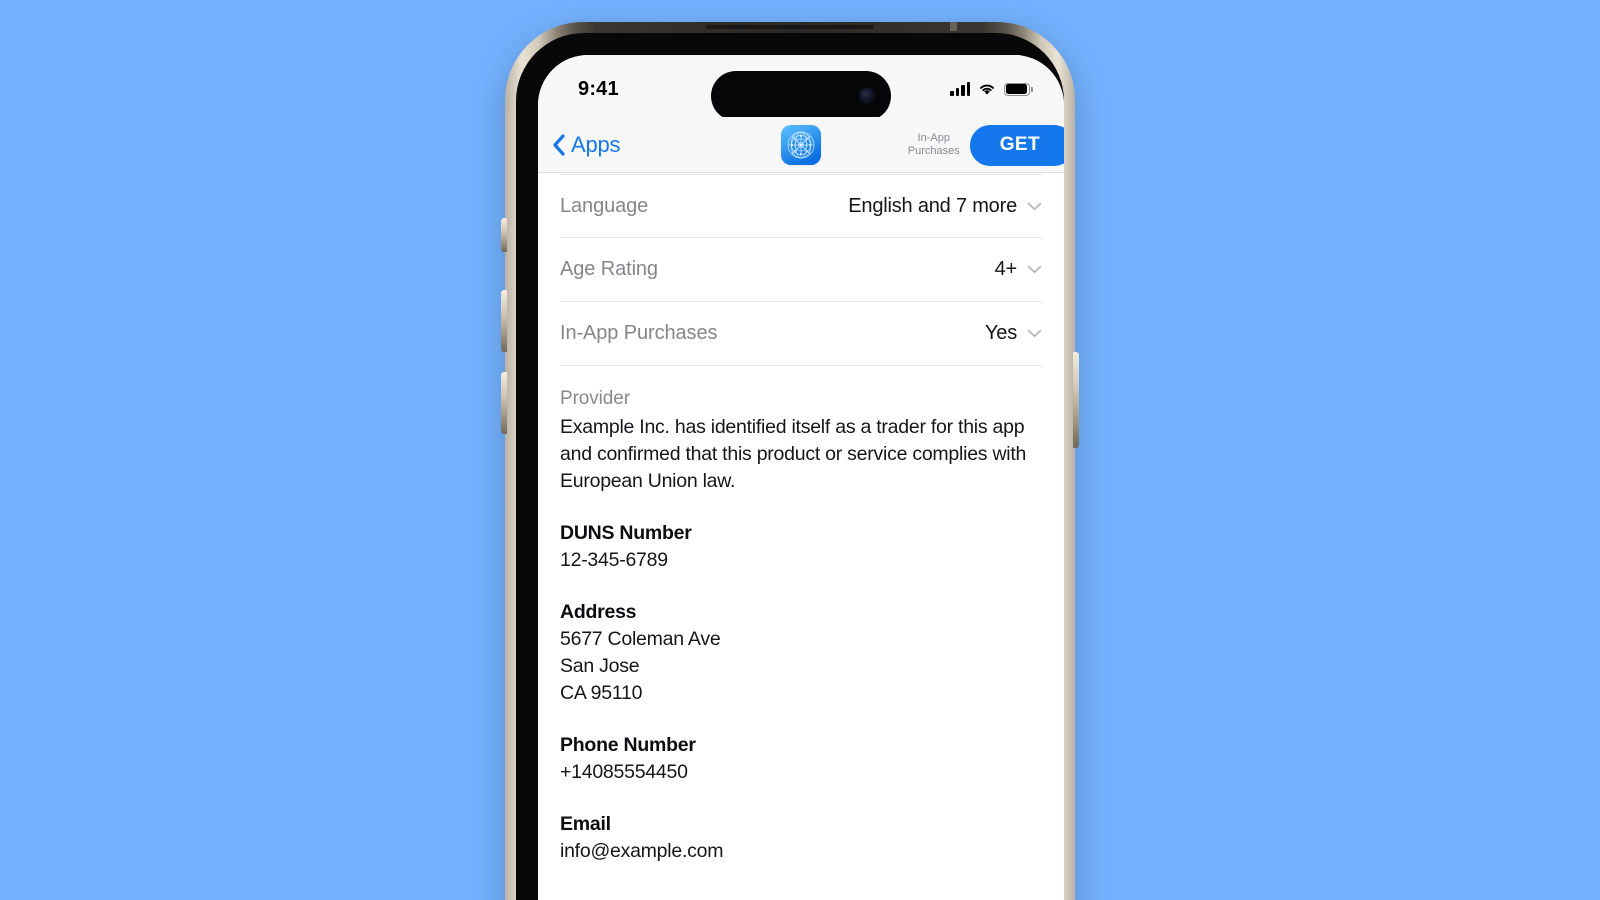 The image size is (1600, 900). I want to click on info-row-age-rating: Age Rating 4+, so click(801, 270).